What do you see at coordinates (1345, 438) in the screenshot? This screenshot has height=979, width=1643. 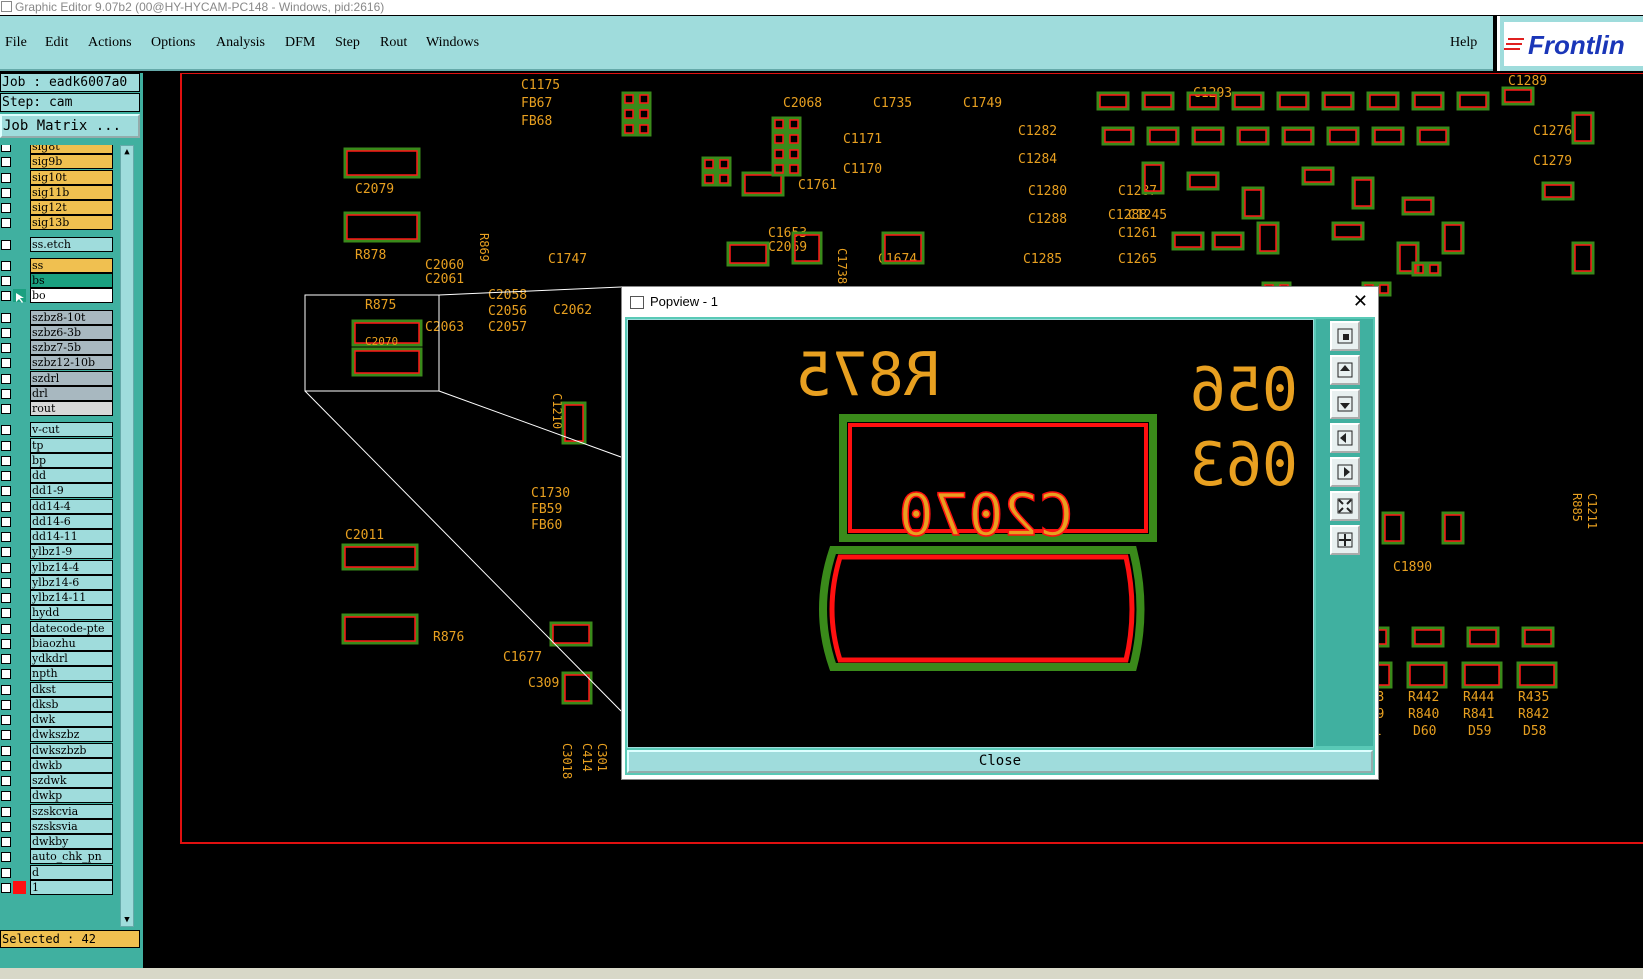 I see `pan-left-icon` at bounding box center [1345, 438].